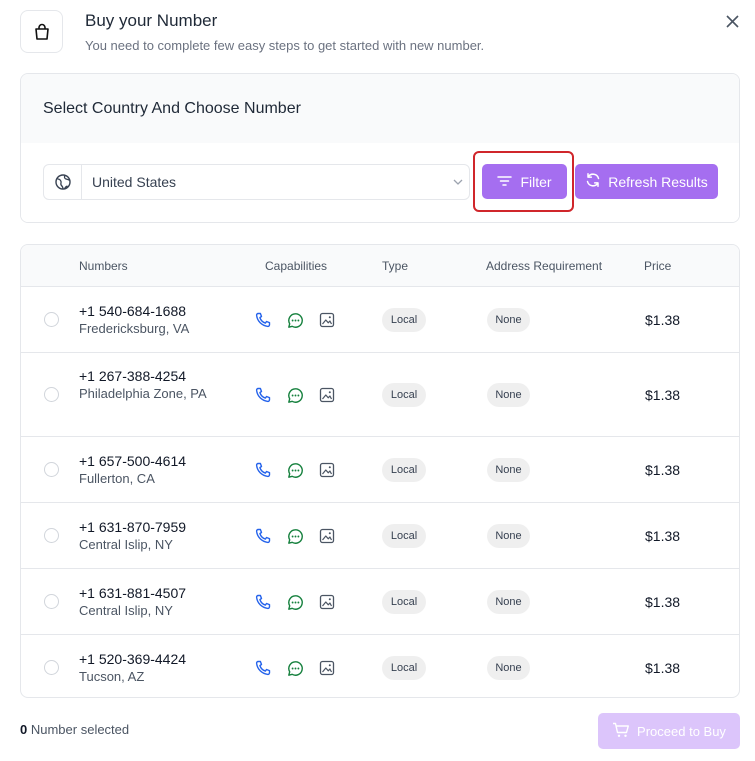 Image resolution: width=755 pixels, height=761 pixels. What do you see at coordinates (133, 376) in the screenshot?
I see `phone-number: +1 267-388-4254` at bounding box center [133, 376].